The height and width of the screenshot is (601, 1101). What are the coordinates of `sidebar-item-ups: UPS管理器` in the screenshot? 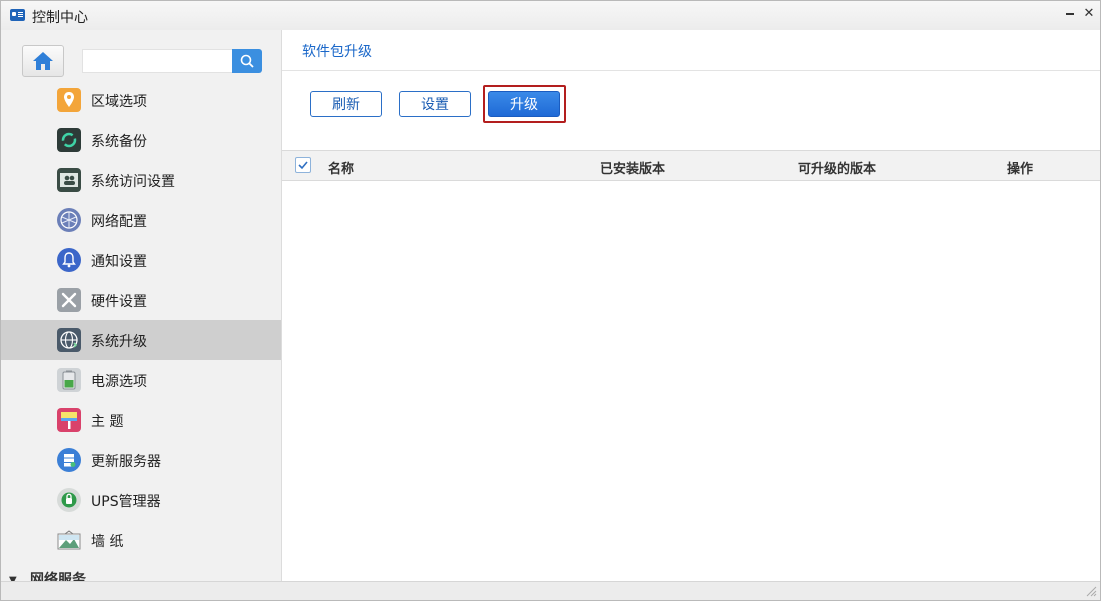 It's located at (141, 500).